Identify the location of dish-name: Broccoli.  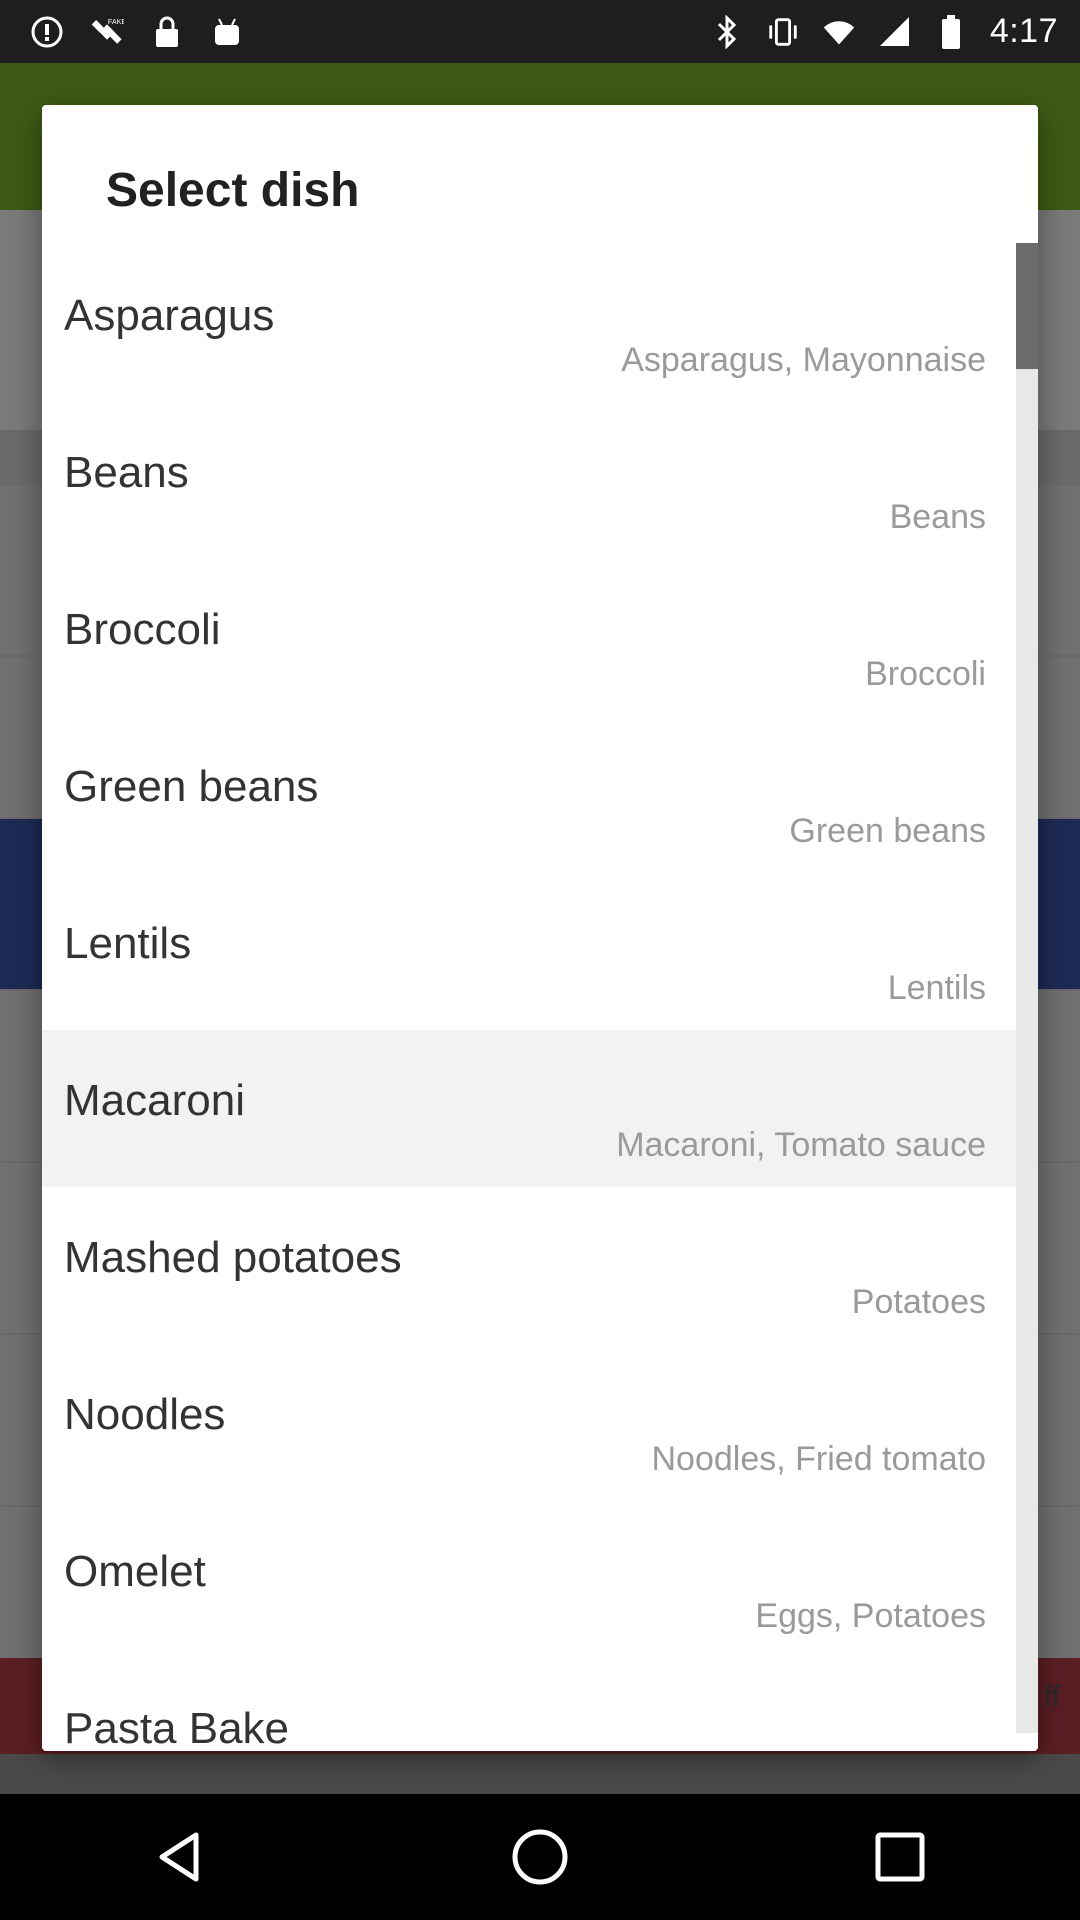
(142, 629).